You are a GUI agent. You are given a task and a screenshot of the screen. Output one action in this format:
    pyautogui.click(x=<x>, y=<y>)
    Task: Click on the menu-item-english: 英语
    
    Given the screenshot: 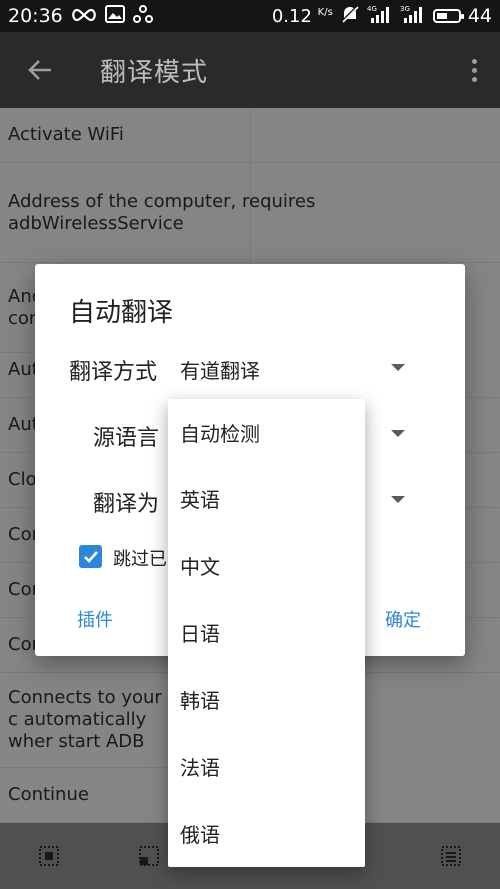 What is the action you would take?
    pyautogui.click(x=266, y=498)
    